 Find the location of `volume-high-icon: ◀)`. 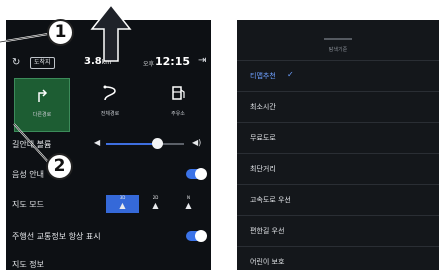

volume-high-icon: ◀) is located at coordinates (197, 142).